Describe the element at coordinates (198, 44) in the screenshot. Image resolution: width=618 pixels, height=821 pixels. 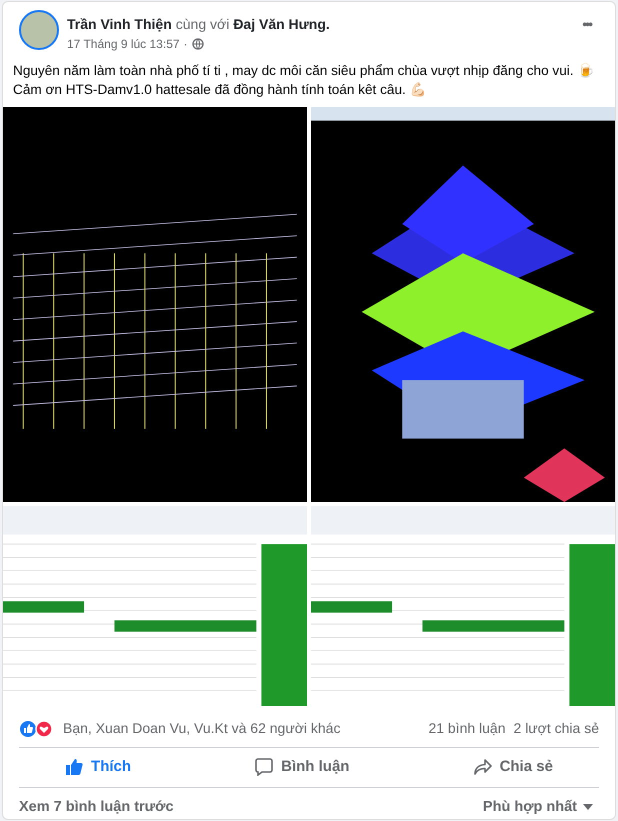
I see `globe-icon` at that location.